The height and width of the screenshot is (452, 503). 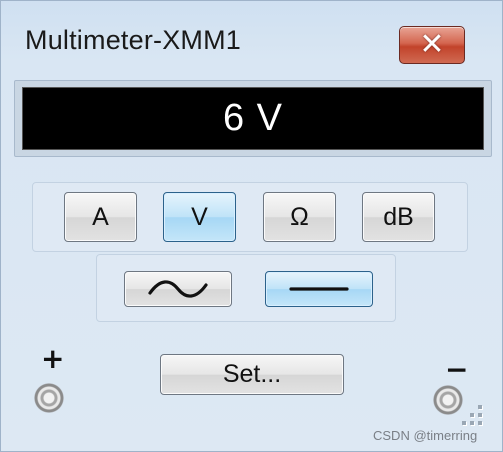 What do you see at coordinates (457, 369) in the screenshot?
I see `negative-terminal-label: −` at bounding box center [457, 369].